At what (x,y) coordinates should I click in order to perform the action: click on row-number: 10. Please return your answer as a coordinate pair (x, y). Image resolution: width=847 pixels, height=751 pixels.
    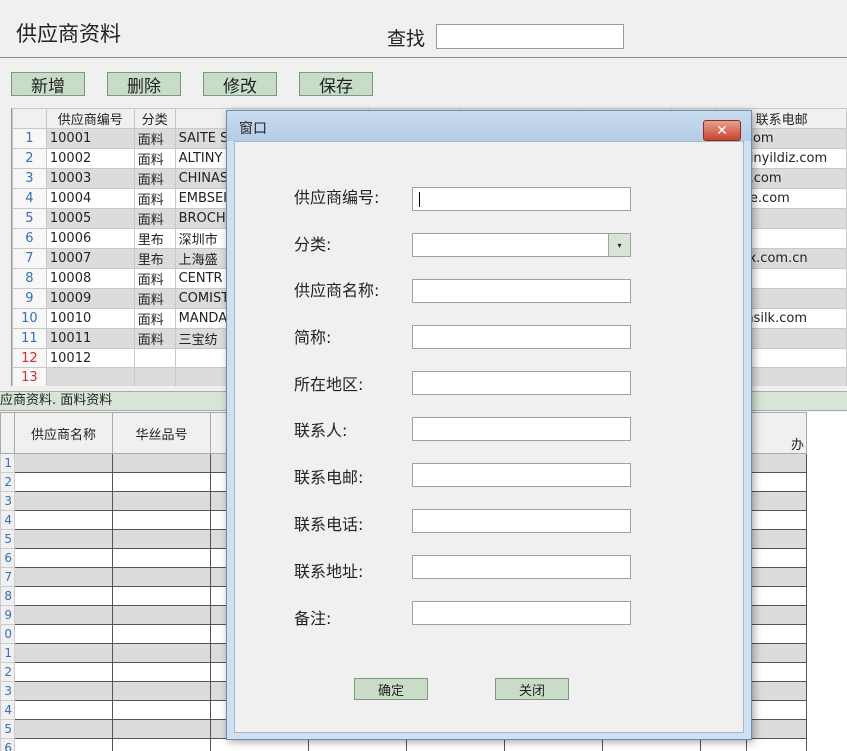
    Looking at the image, I should click on (29, 318).